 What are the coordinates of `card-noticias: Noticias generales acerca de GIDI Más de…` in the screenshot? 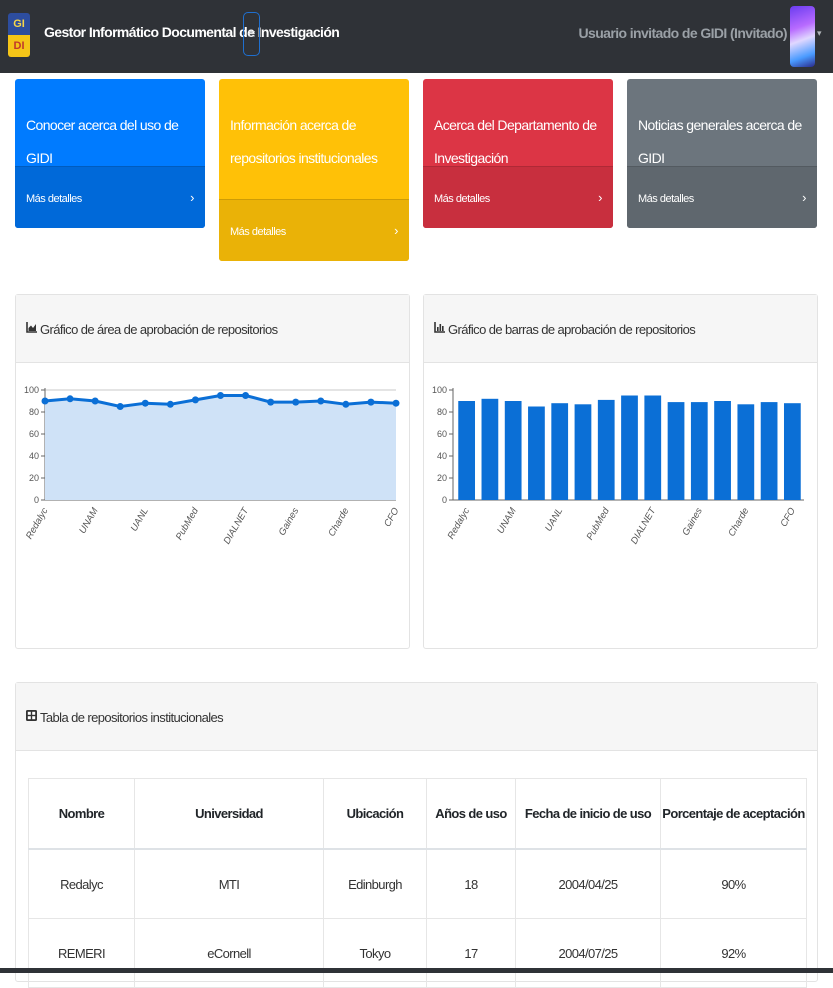 It's located at (722, 153).